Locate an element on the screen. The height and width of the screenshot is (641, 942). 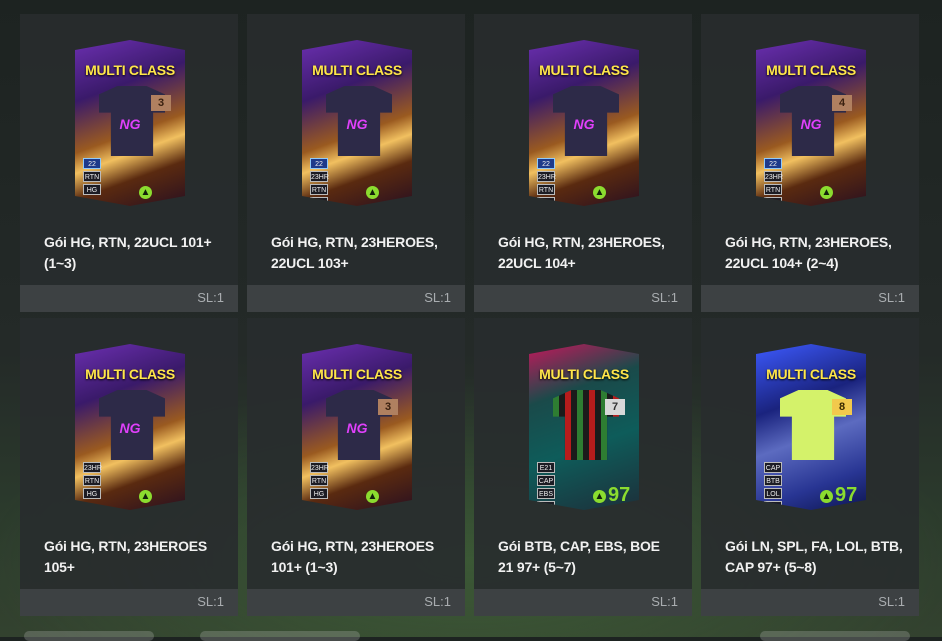
card-badges: CAP BTB LOL FA SPL LN is located at coordinates (773, 486).